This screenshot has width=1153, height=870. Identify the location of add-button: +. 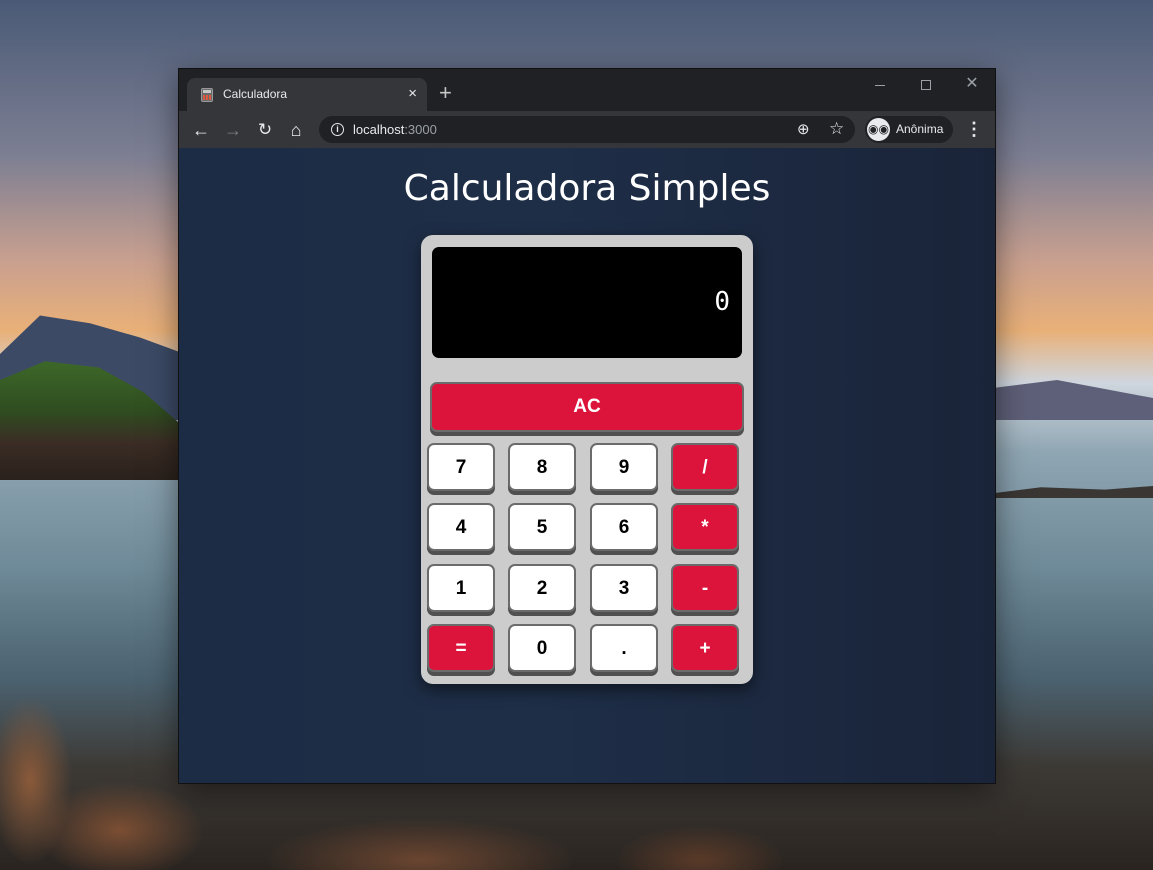
(705, 648).